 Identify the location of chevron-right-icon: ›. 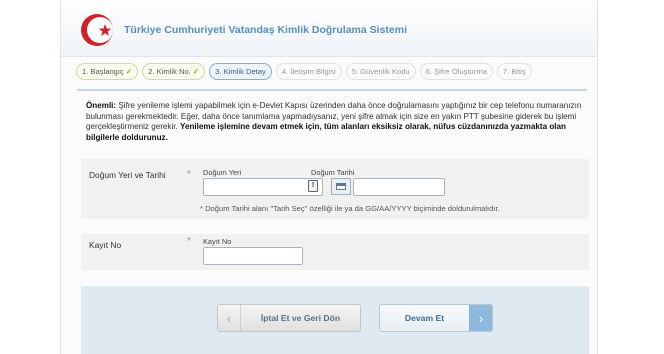
(480, 318).